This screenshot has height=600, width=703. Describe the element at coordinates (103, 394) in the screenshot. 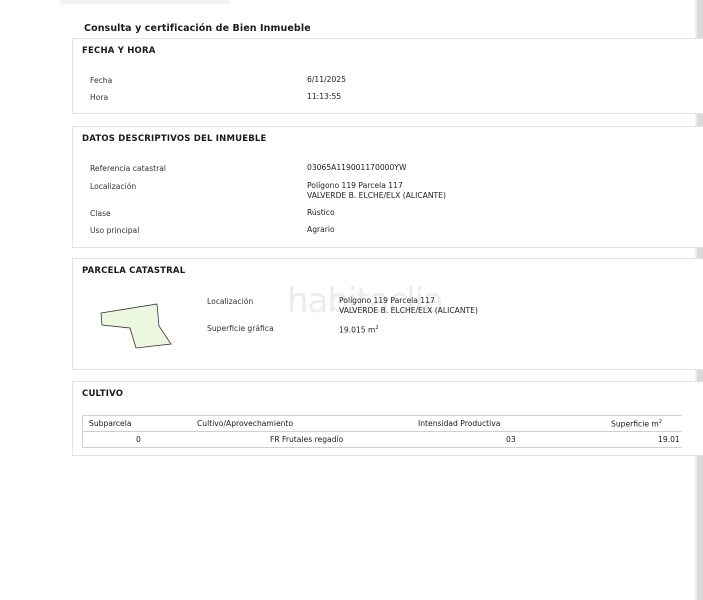

I see `section-title-cultivo: CULTIVO` at that location.